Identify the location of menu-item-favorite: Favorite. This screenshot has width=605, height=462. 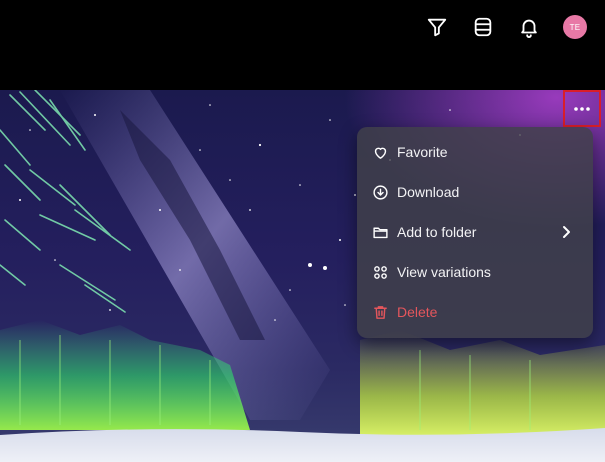
(475, 152).